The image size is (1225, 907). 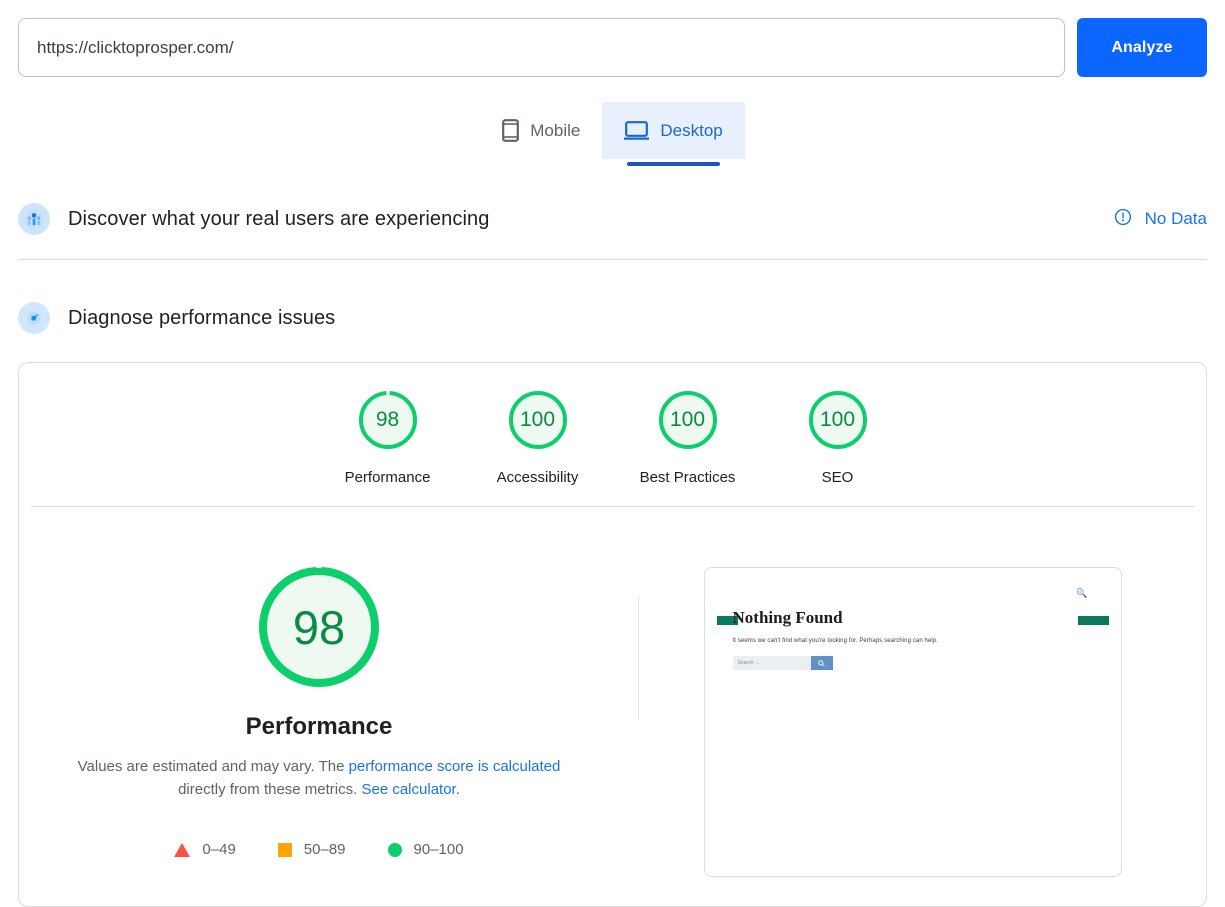 What do you see at coordinates (1123, 219) in the screenshot?
I see `info-circle-icon` at bounding box center [1123, 219].